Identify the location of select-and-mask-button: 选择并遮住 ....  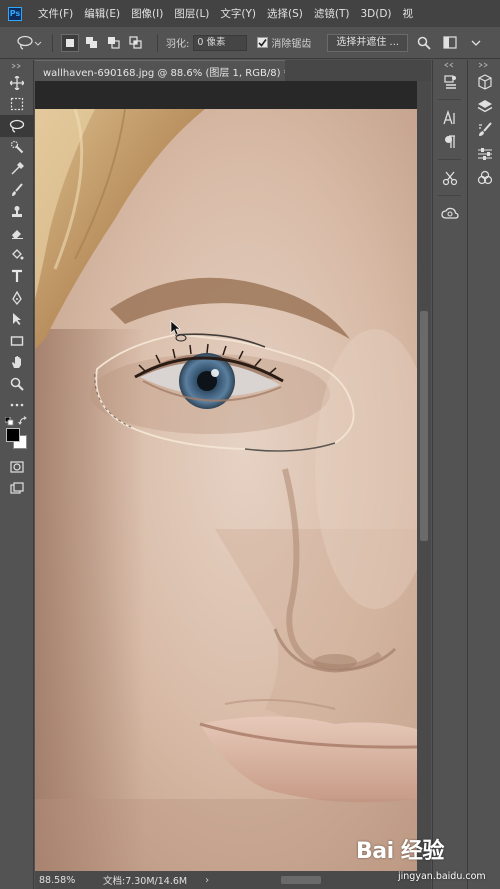
(368, 42).